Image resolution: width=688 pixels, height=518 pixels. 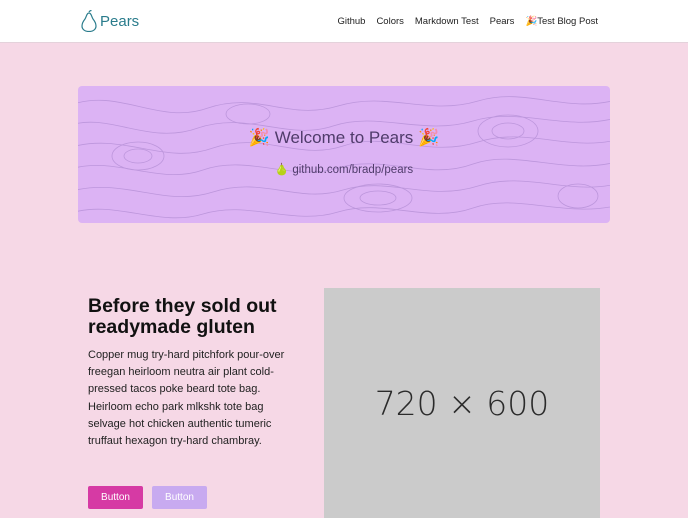 I want to click on primary-button: Button, so click(x=115, y=497).